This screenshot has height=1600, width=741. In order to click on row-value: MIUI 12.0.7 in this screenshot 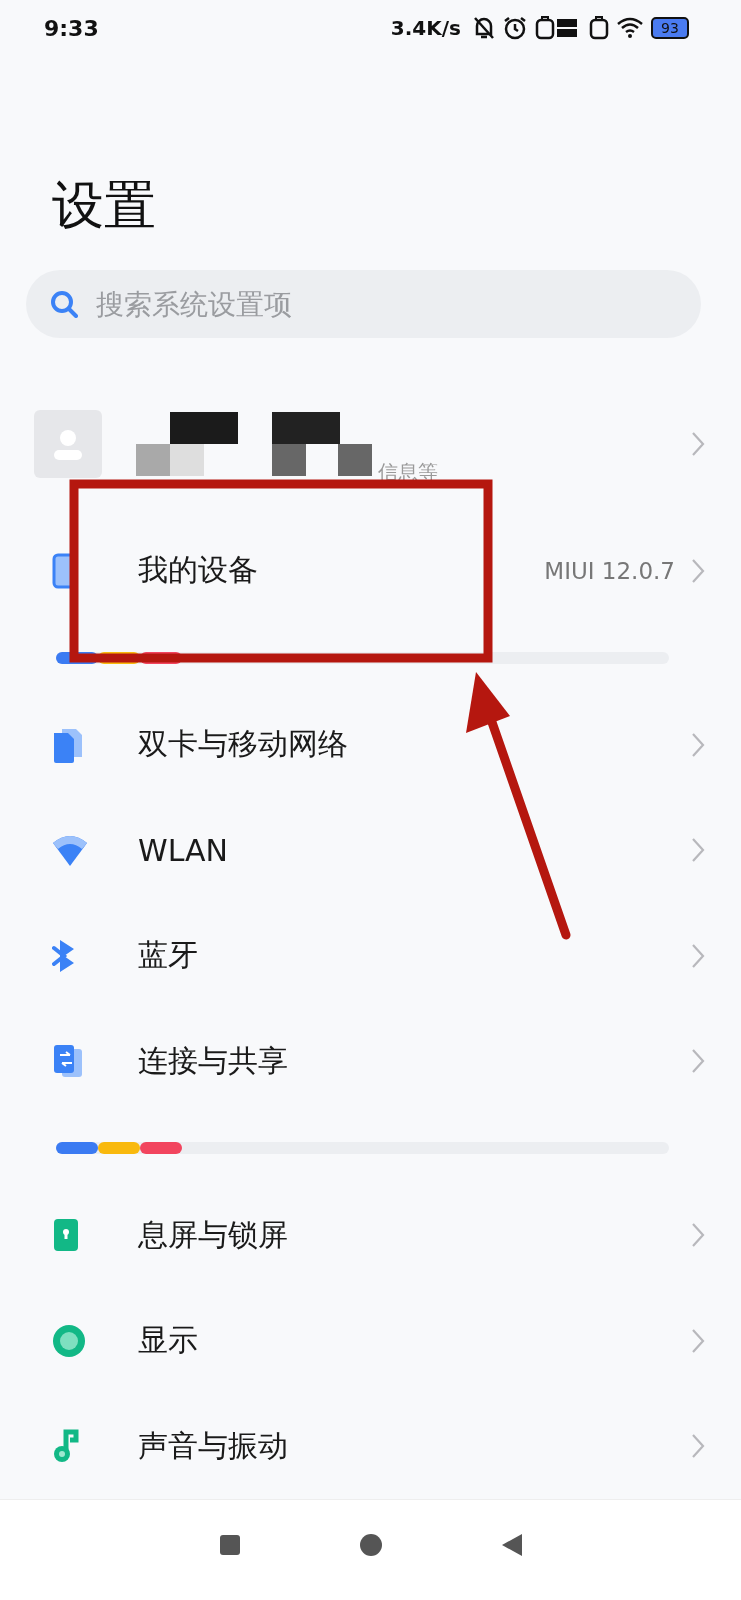, I will do `click(609, 570)`.